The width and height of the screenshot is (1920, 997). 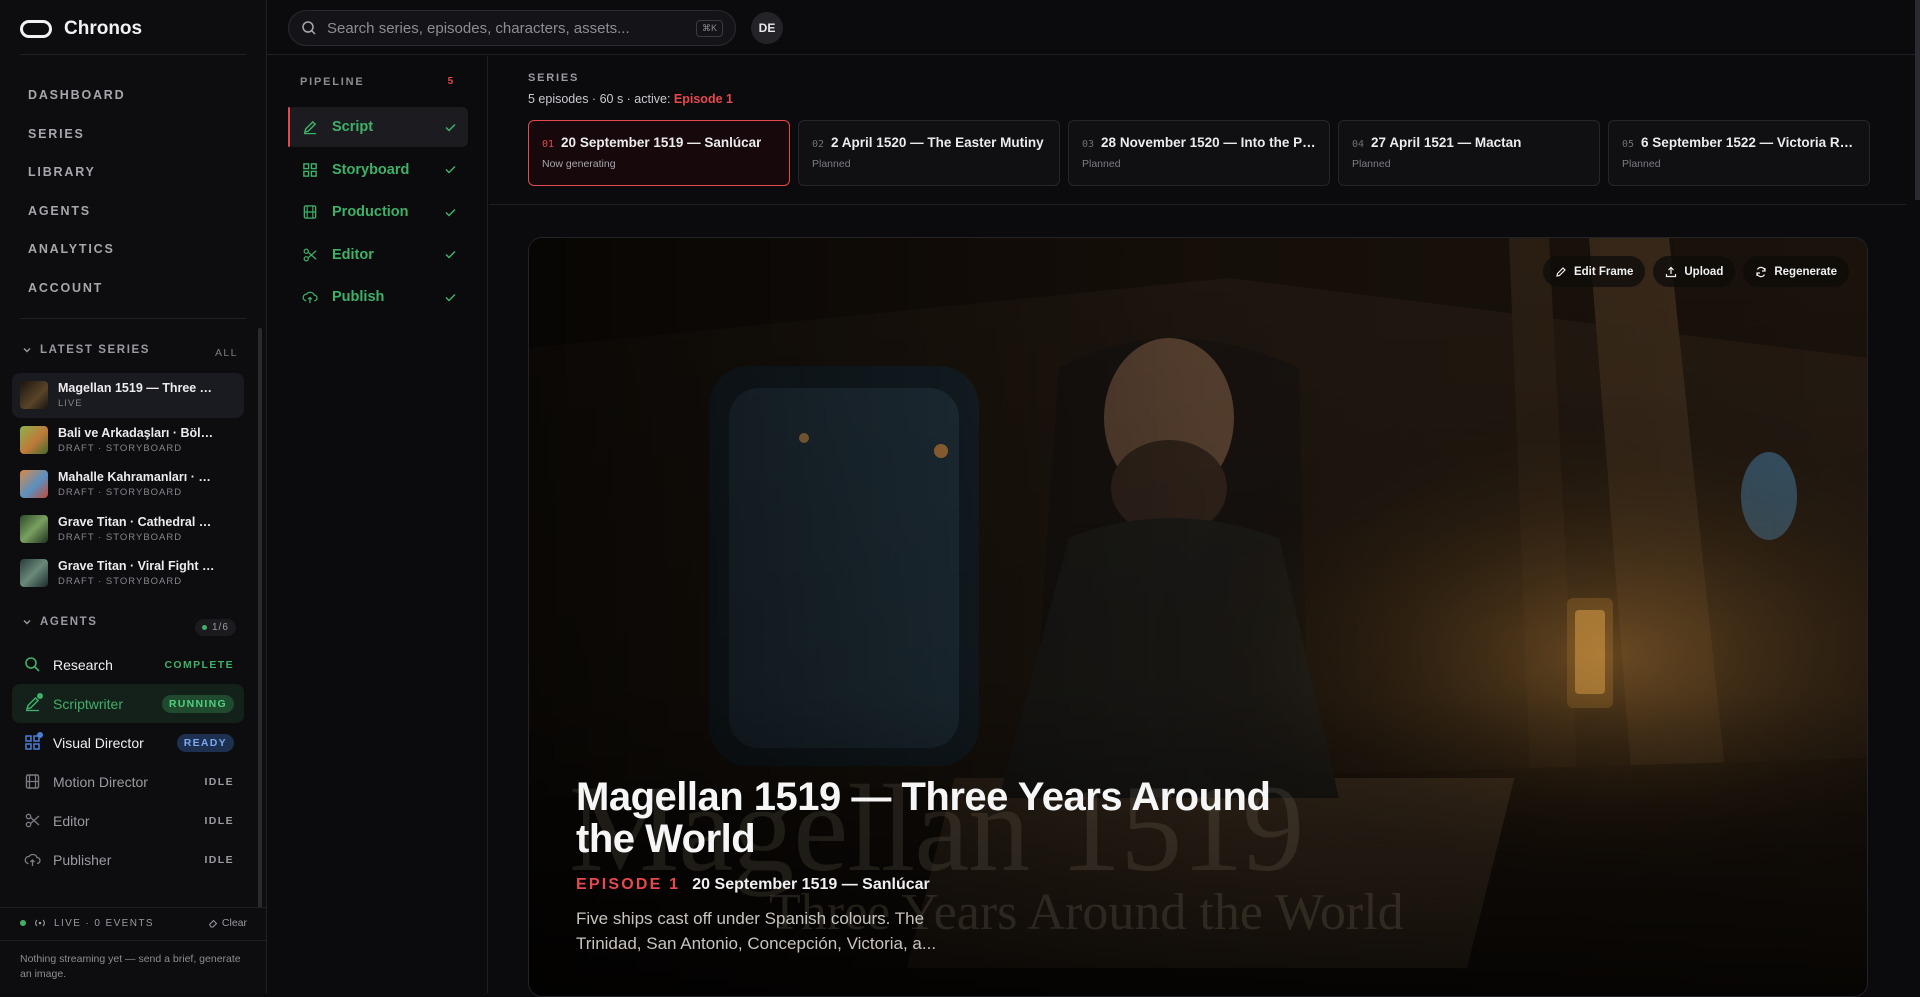 What do you see at coordinates (378, 127) in the screenshot?
I see `pipeline-step-script: Script` at bounding box center [378, 127].